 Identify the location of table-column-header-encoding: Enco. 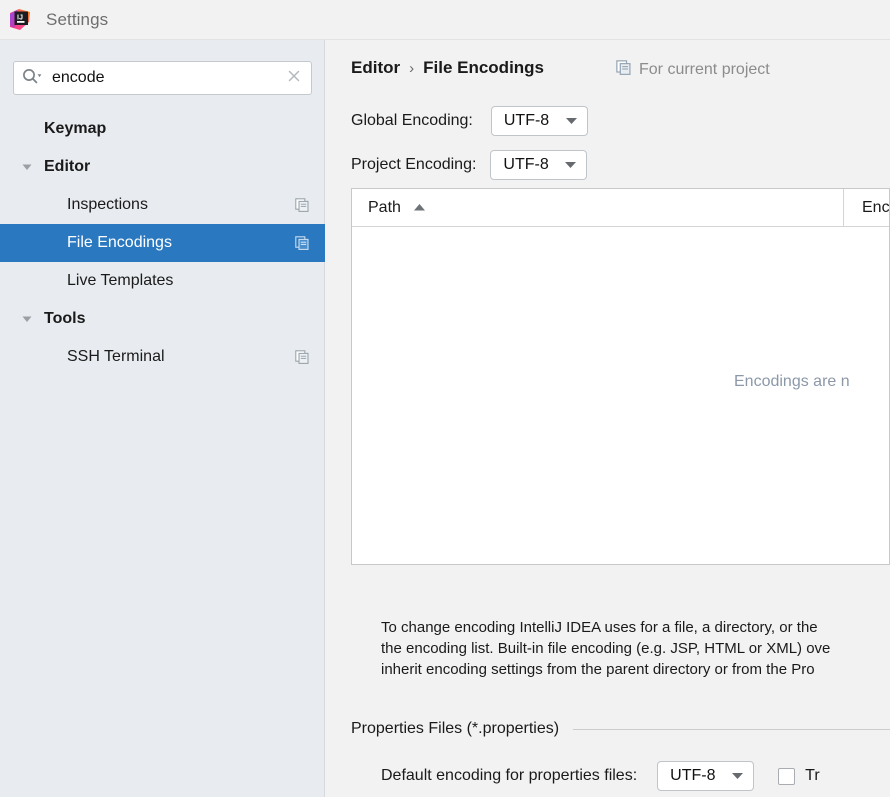
(866, 207).